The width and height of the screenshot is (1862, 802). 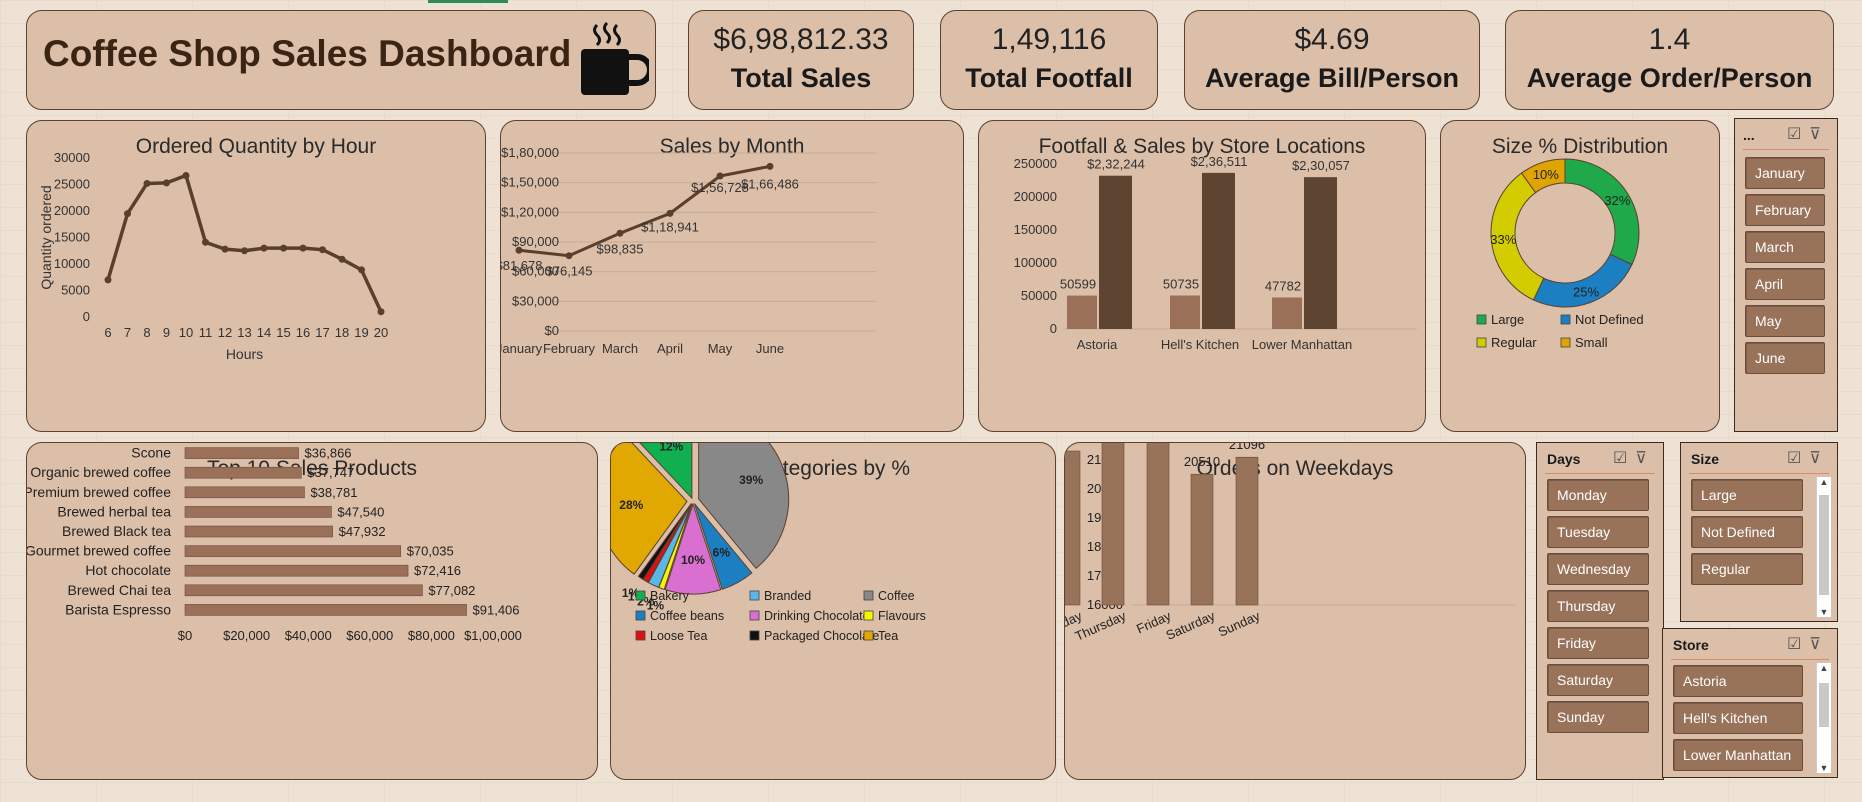 I want to click on data-label: $91,406, so click(x=496, y=609).